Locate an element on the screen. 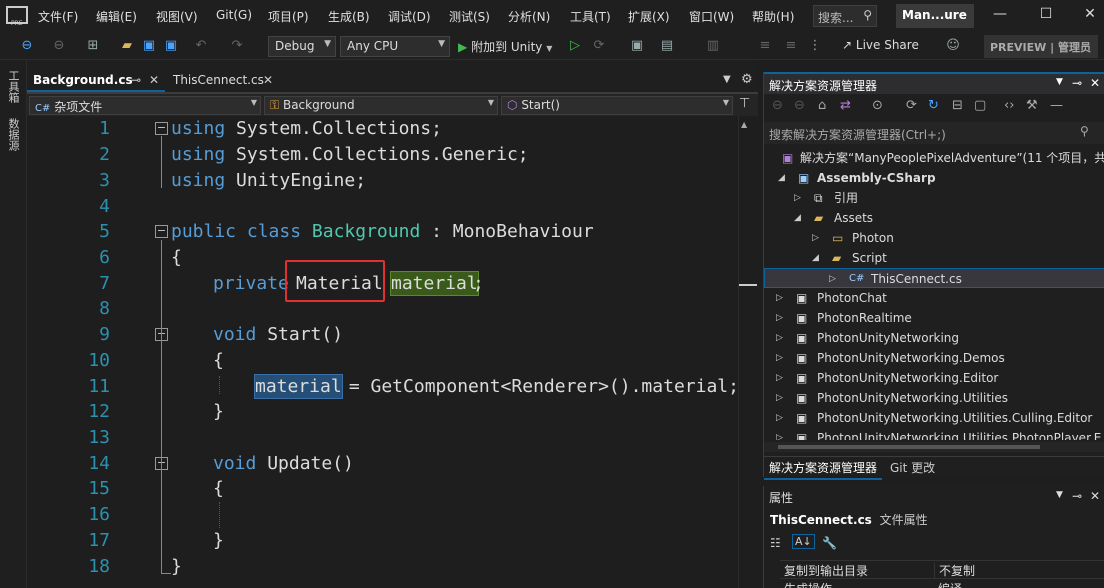 Image resolution: width=1104 pixels, height=588 pixels. tree-item-assembly-csharp: ◢ ▣ Assembly-CSharp is located at coordinates (934, 178).